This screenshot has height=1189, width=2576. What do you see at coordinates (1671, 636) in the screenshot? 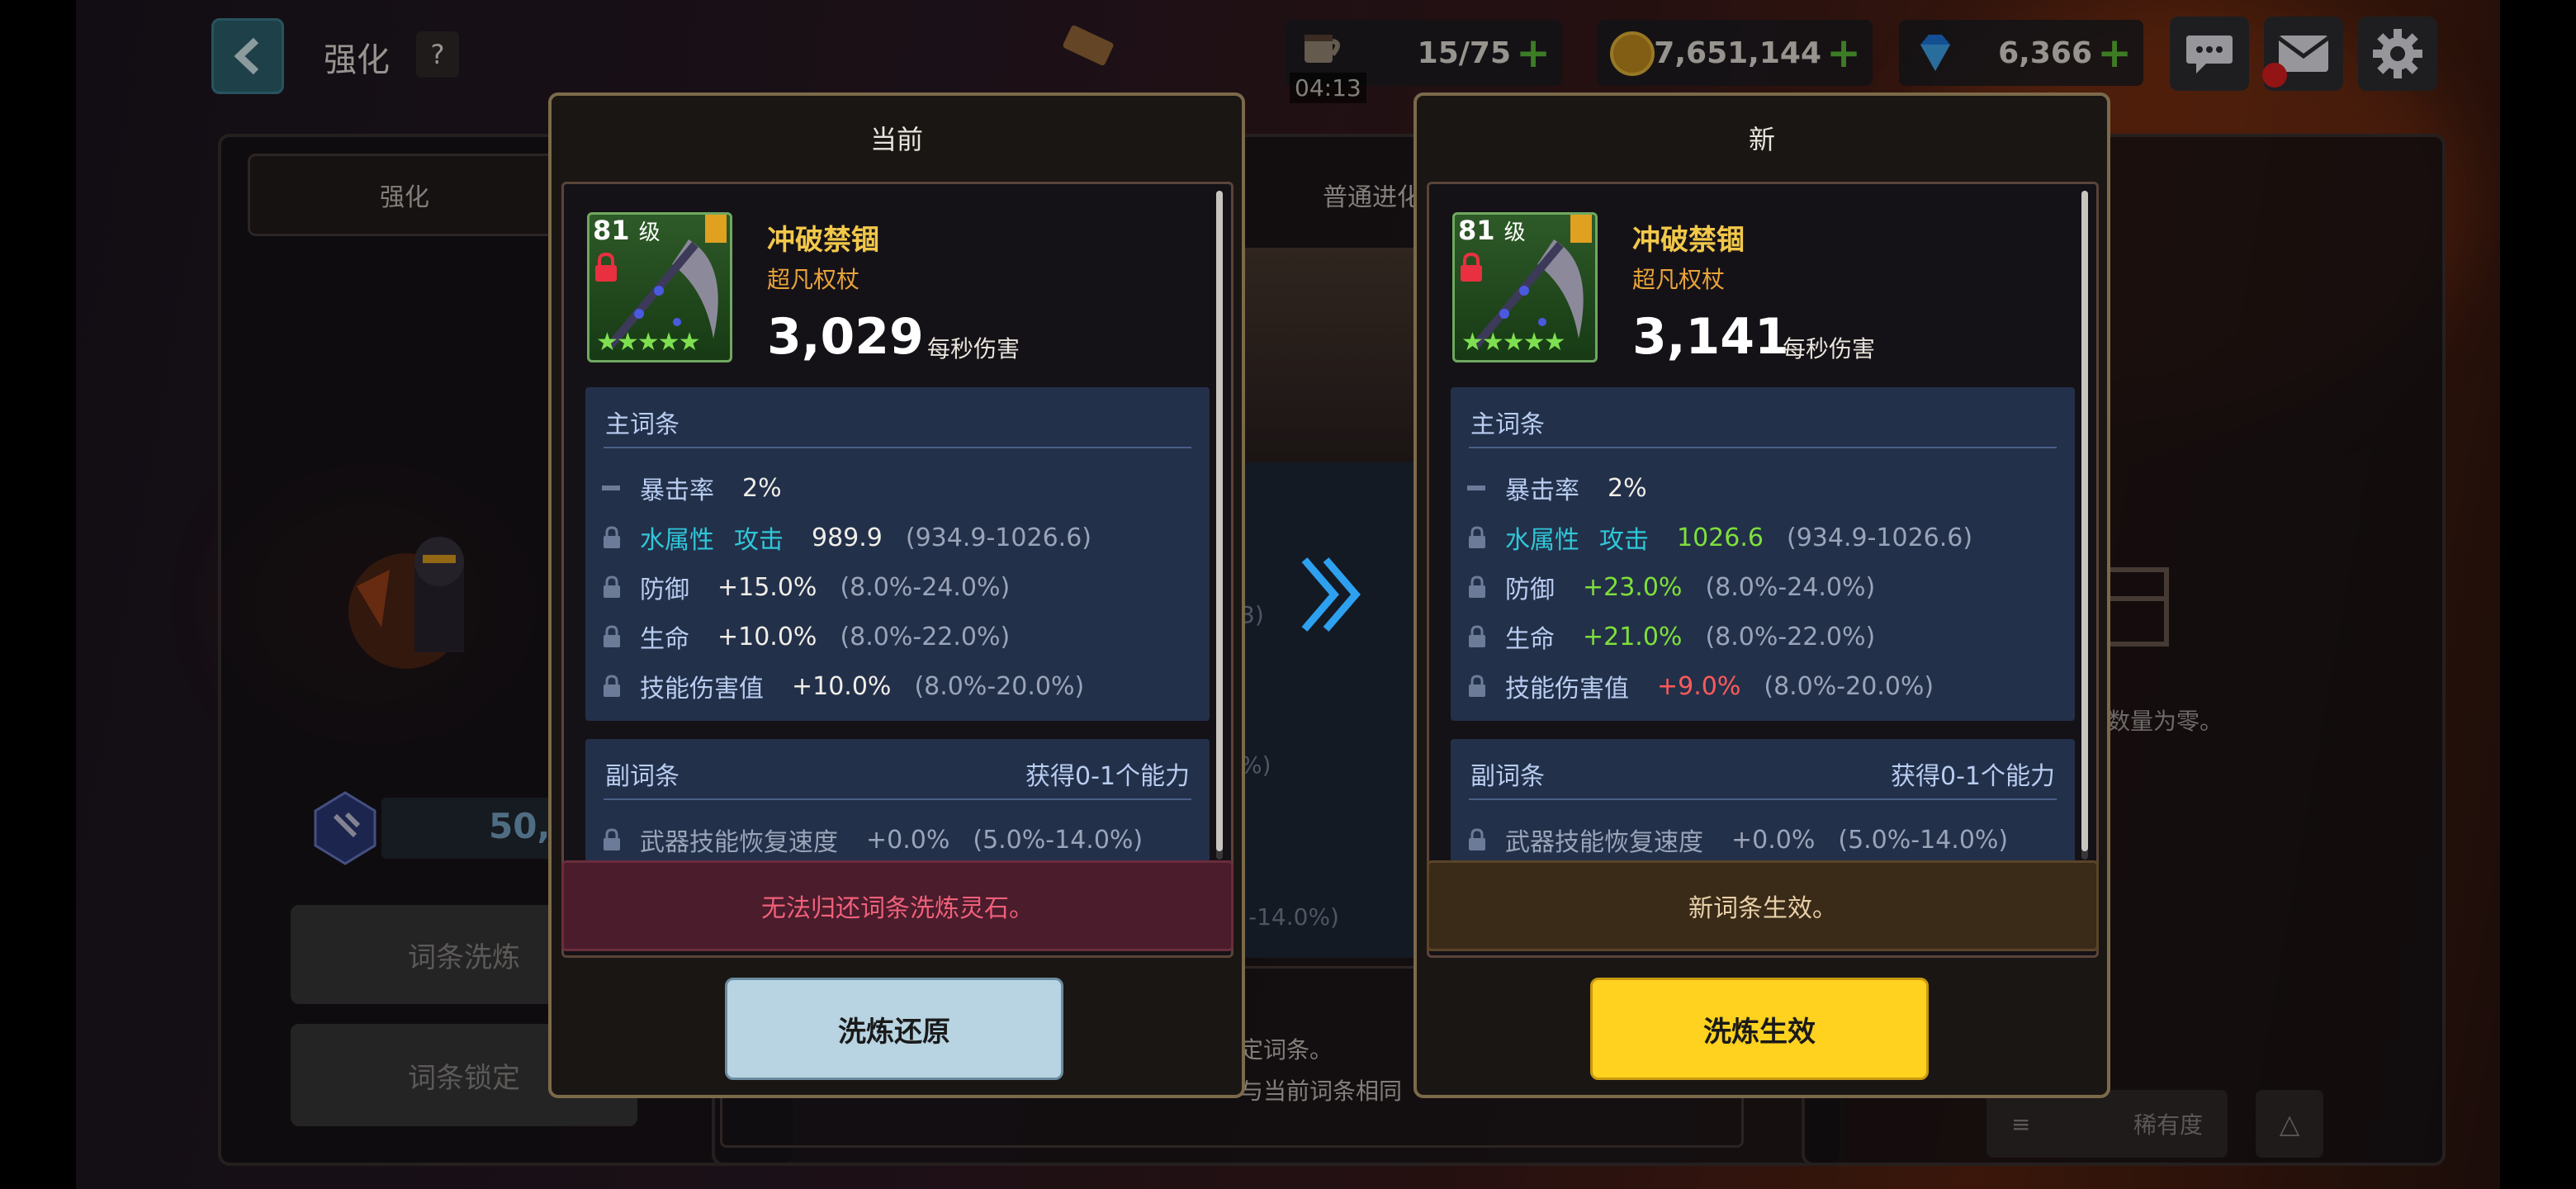
I see `stat-row: 生命 +21.0% (8.0%-22.0%)` at bounding box center [1671, 636].